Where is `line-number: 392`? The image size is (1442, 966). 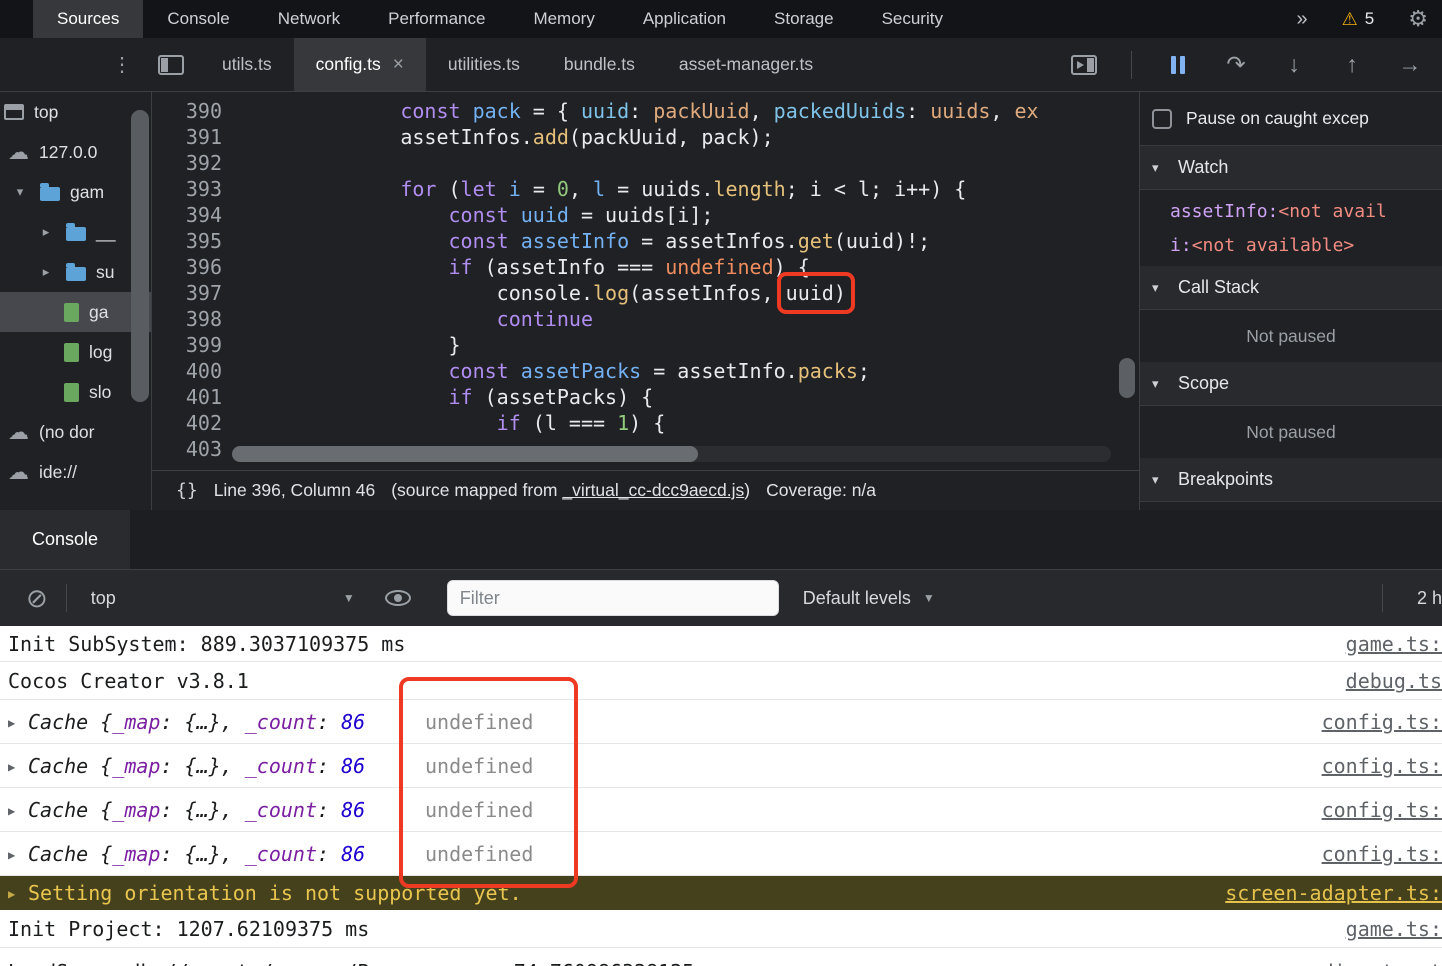
line-number: 392 is located at coordinates (192, 163).